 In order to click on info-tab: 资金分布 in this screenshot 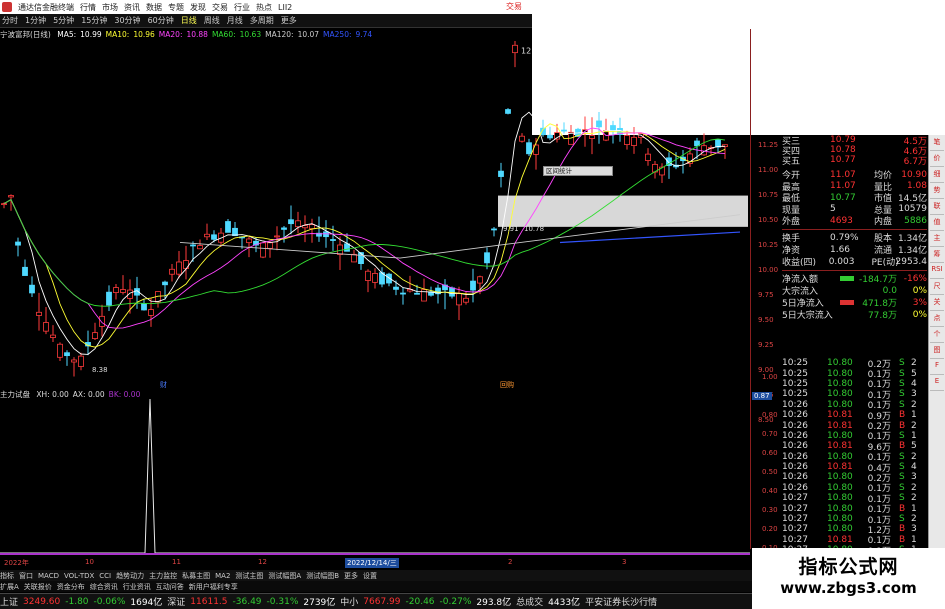, I will do `click(71, 587)`.